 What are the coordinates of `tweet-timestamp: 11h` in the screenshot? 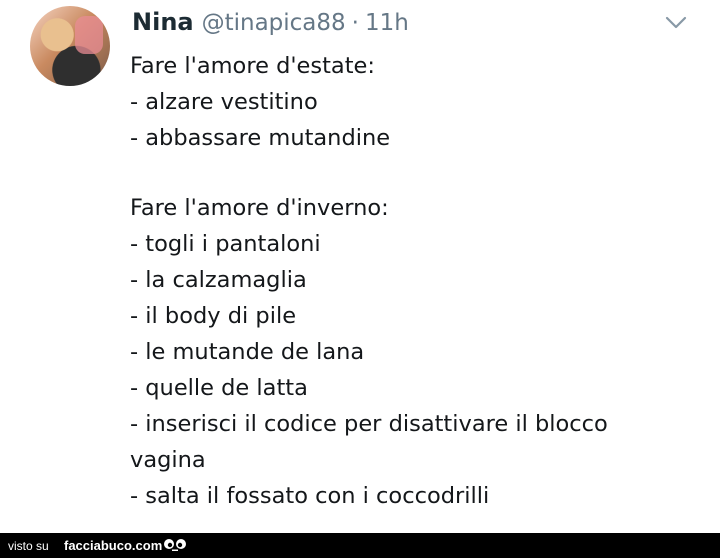 It's located at (387, 23).